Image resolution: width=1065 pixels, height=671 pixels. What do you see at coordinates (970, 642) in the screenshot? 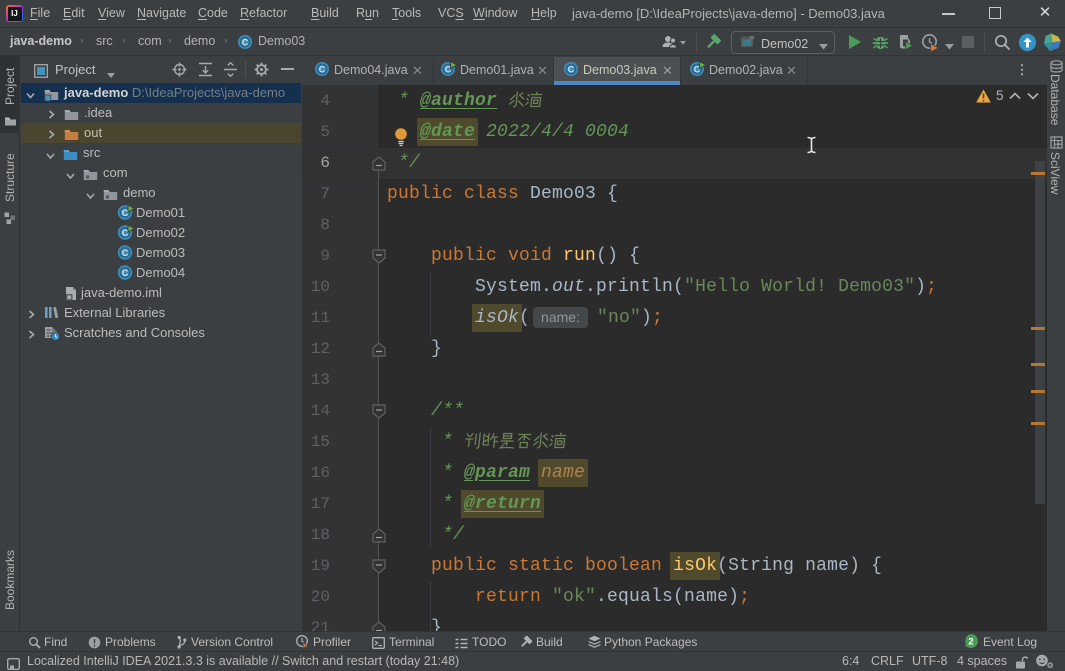
I see `svg-text: 2` at bounding box center [970, 642].